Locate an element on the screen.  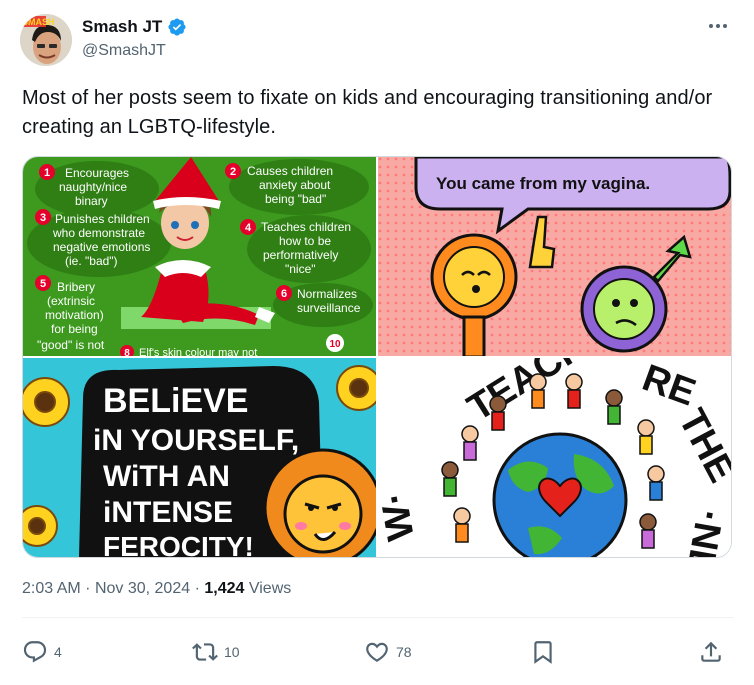
elf-item-1-text-line1: Encourages is located at coordinates (97, 173).